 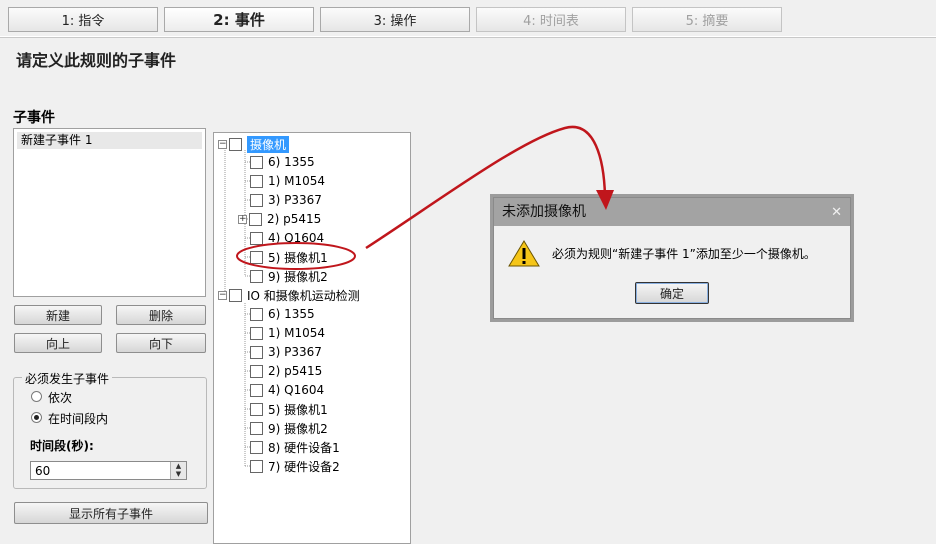 What do you see at coordinates (58, 343) in the screenshot?
I see `move-up-button: 向上` at bounding box center [58, 343].